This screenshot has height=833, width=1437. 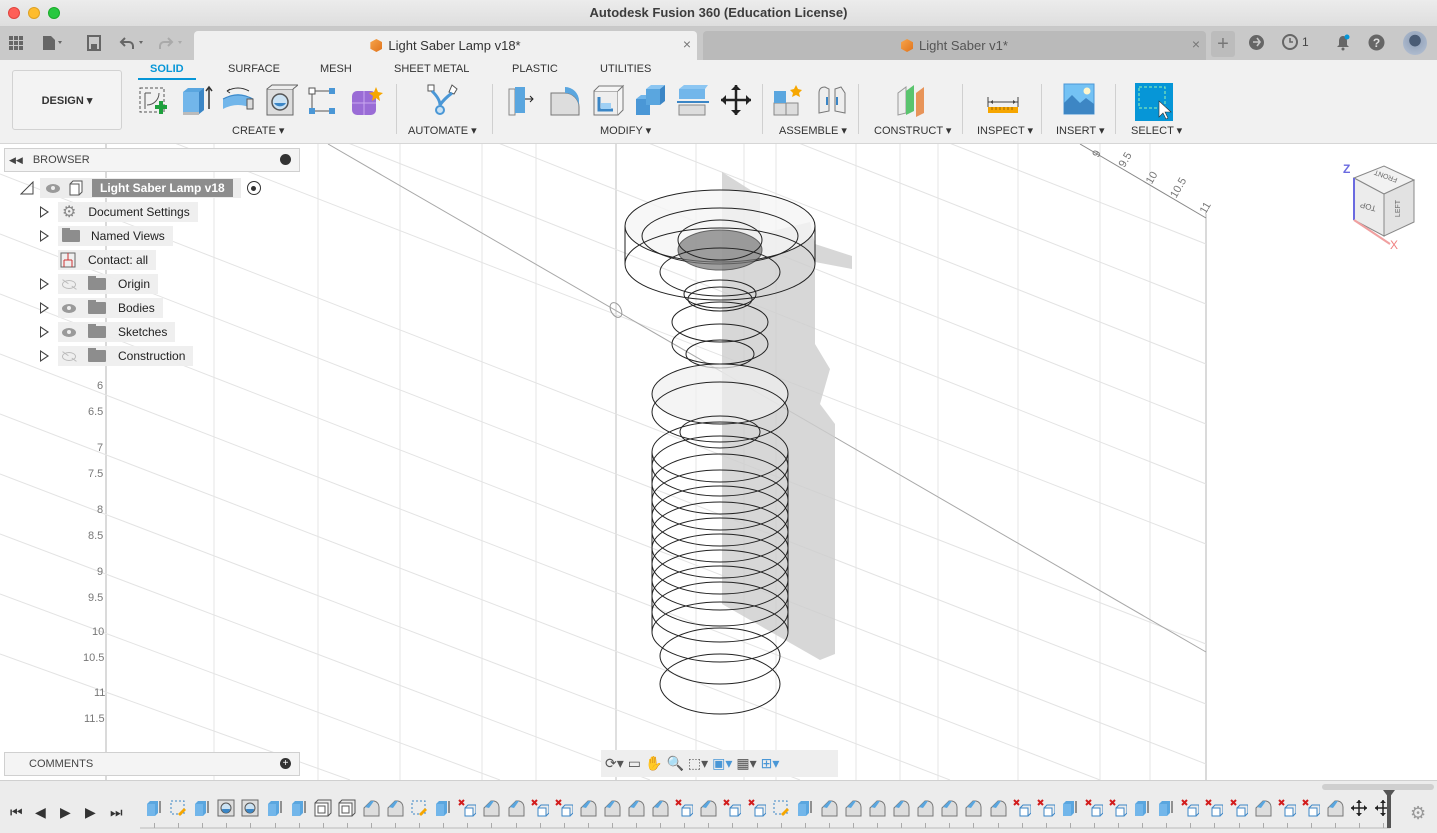 I want to click on viewports-icon: ⊞▾, so click(x=770, y=763).